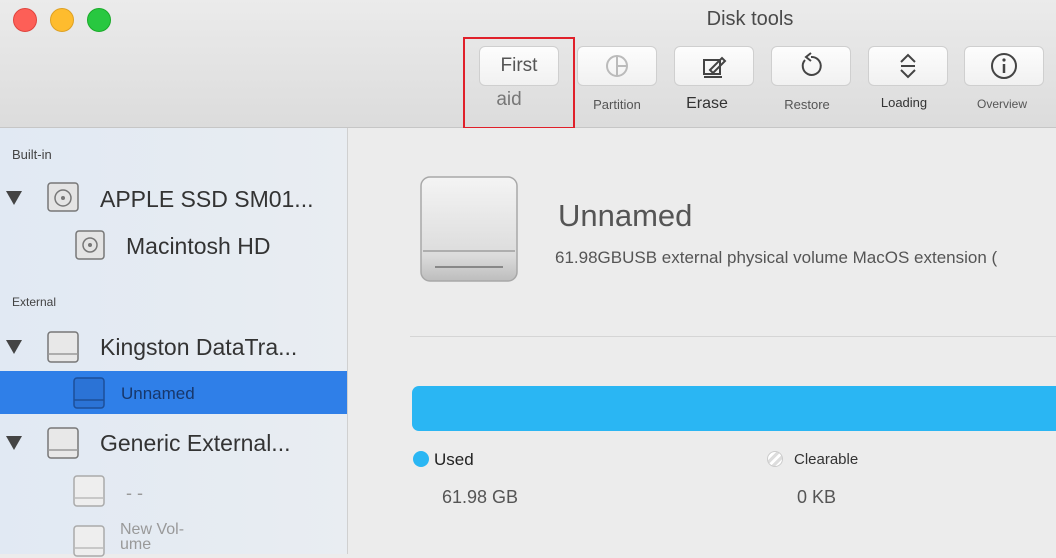 This screenshot has width=1056, height=558. What do you see at coordinates (32, 154) in the screenshot?
I see `section-label-builtin: Built-in` at bounding box center [32, 154].